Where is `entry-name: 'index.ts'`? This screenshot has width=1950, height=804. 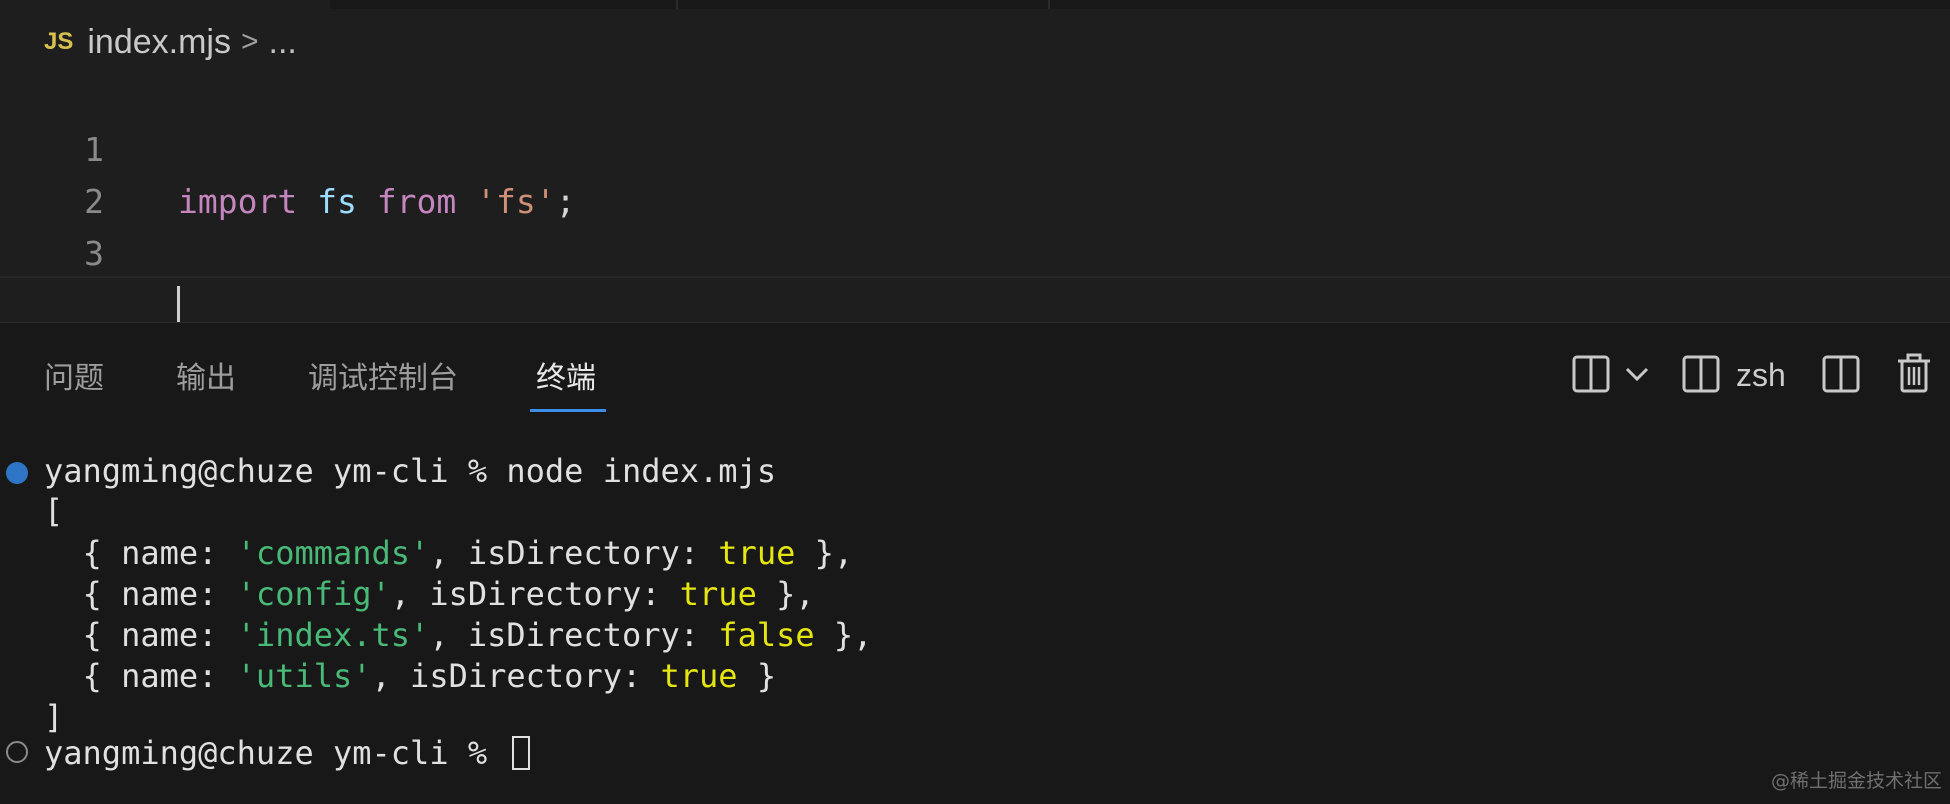
entry-name: 'index.ts' is located at coordinates (333, 635).